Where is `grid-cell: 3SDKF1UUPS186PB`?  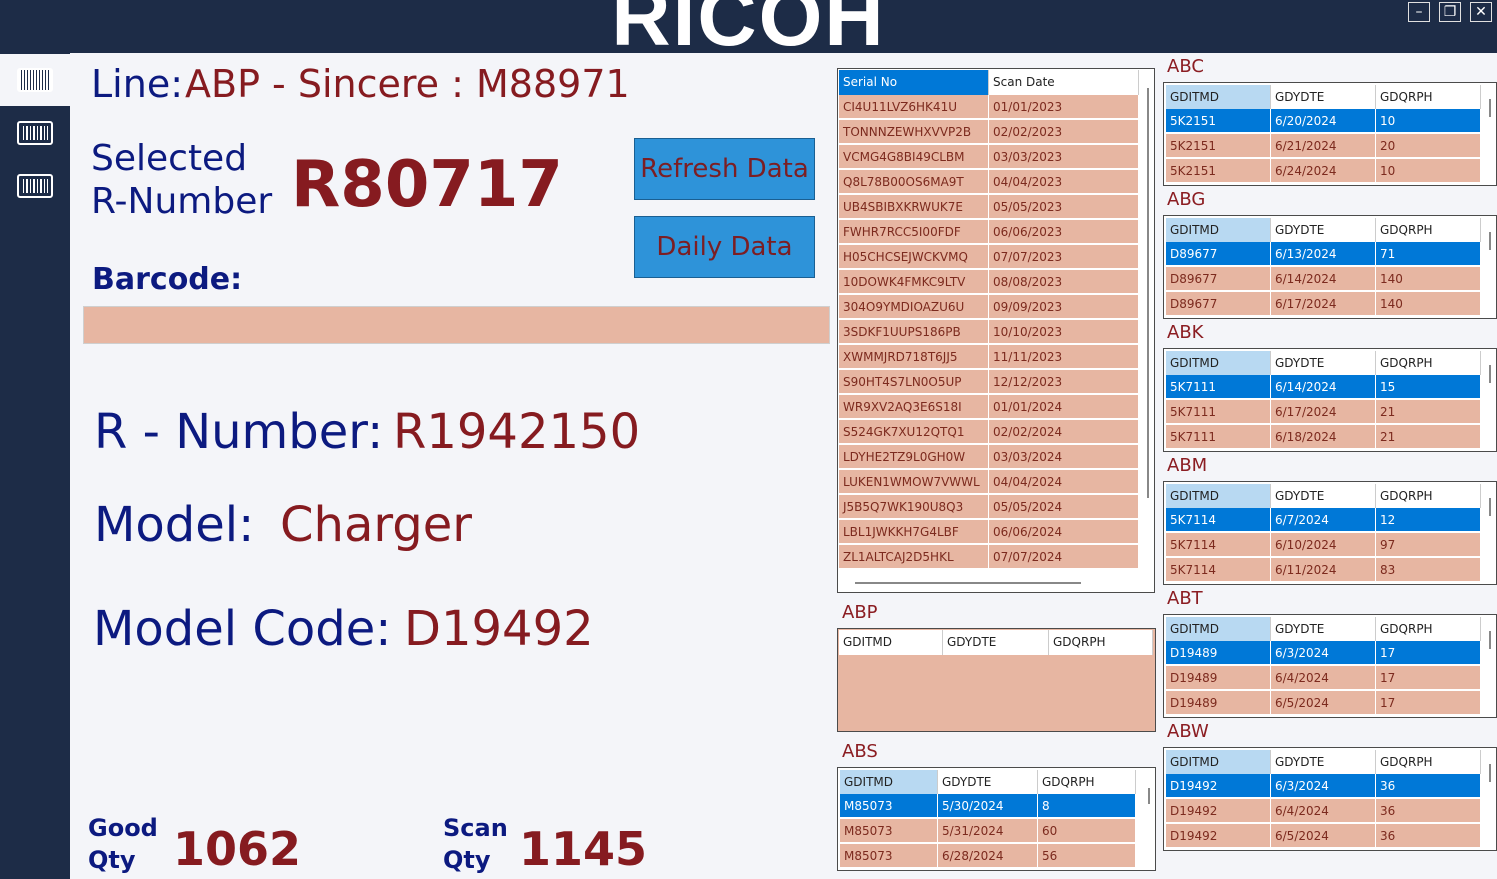 grid-cell: 3SDKF1UUPS186PB is located at coordinates (914, 332).